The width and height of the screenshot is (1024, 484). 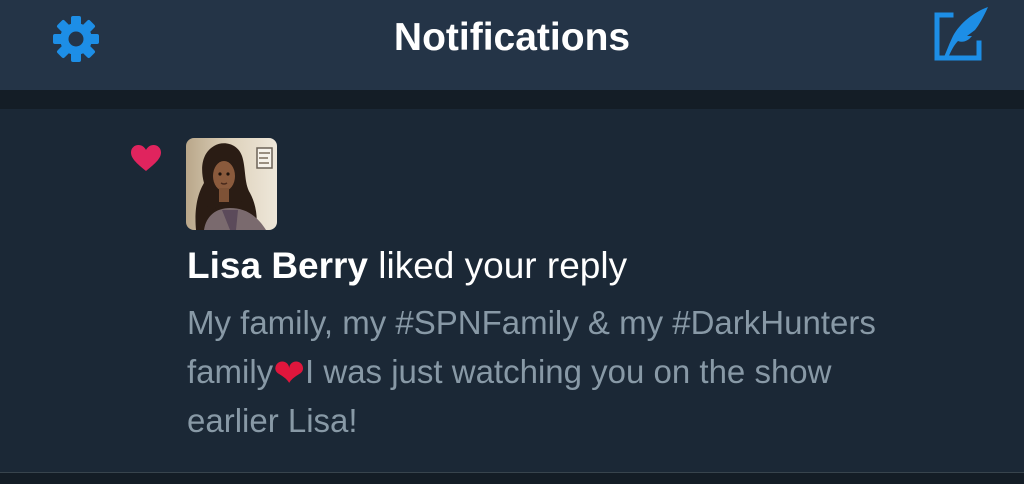 I want to click on notification-action-text: liked your reply, so click(x=498, y=265).